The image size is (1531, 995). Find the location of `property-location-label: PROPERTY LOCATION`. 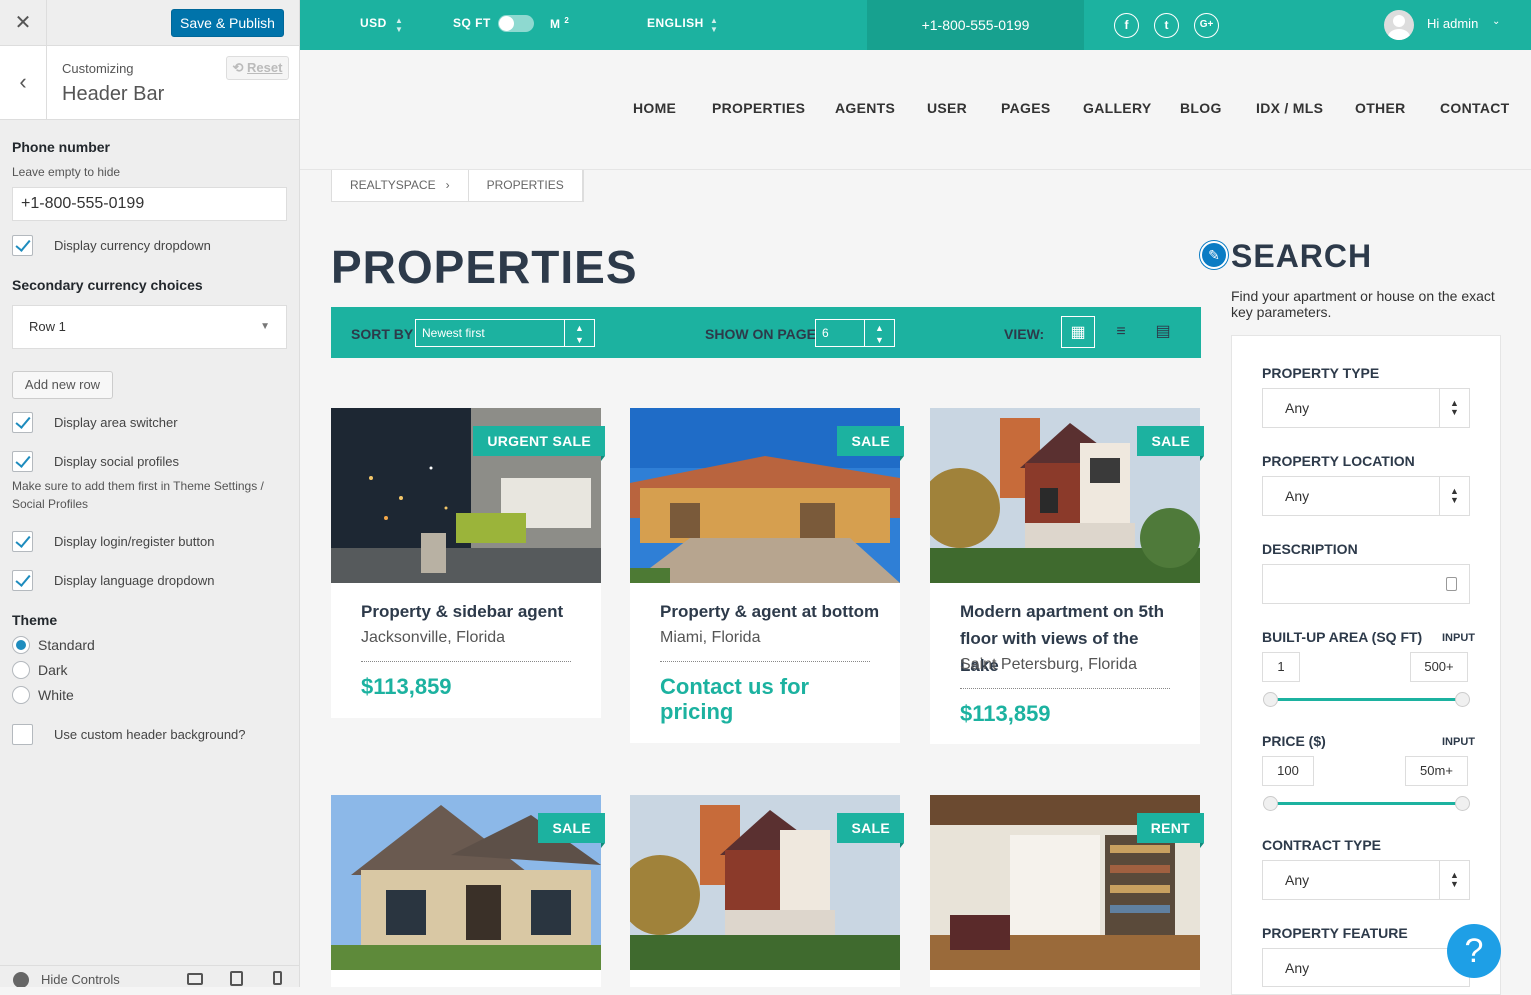

property-location-label: PROPERTY LOCATION is located at coordinates (1338, 461).